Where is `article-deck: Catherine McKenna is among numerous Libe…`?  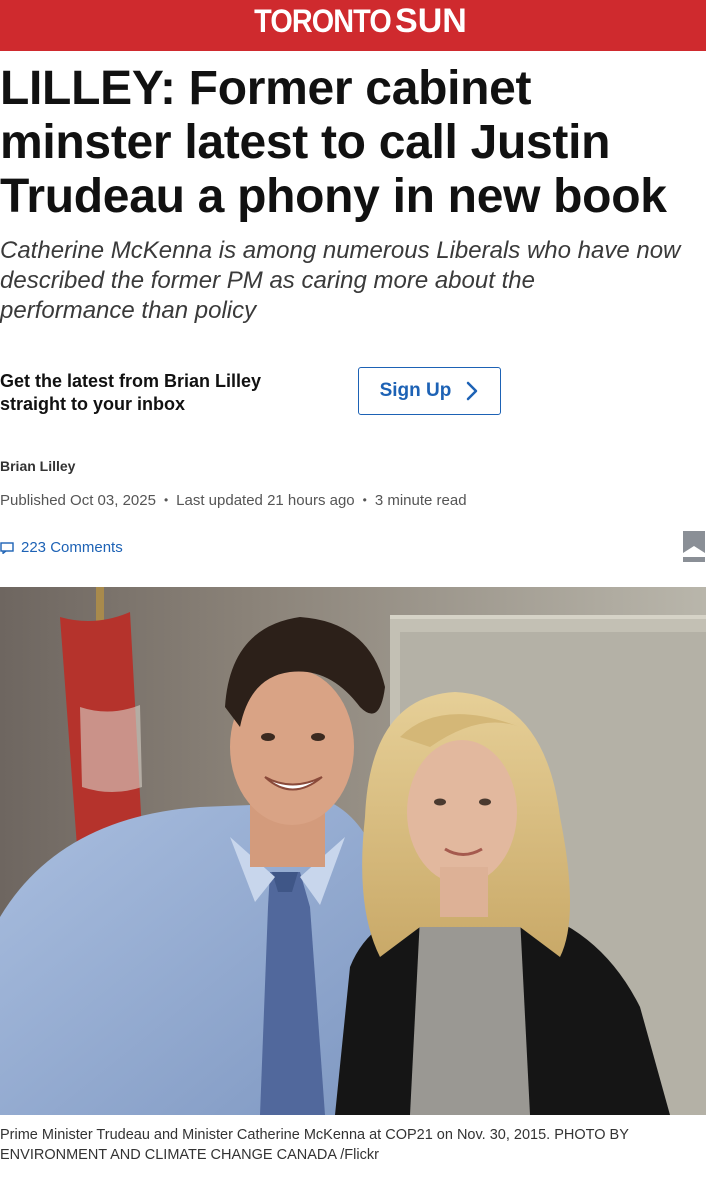
article-deck: Catherine McKenna is among numerous Libe… is located at coordinates (353, 281).